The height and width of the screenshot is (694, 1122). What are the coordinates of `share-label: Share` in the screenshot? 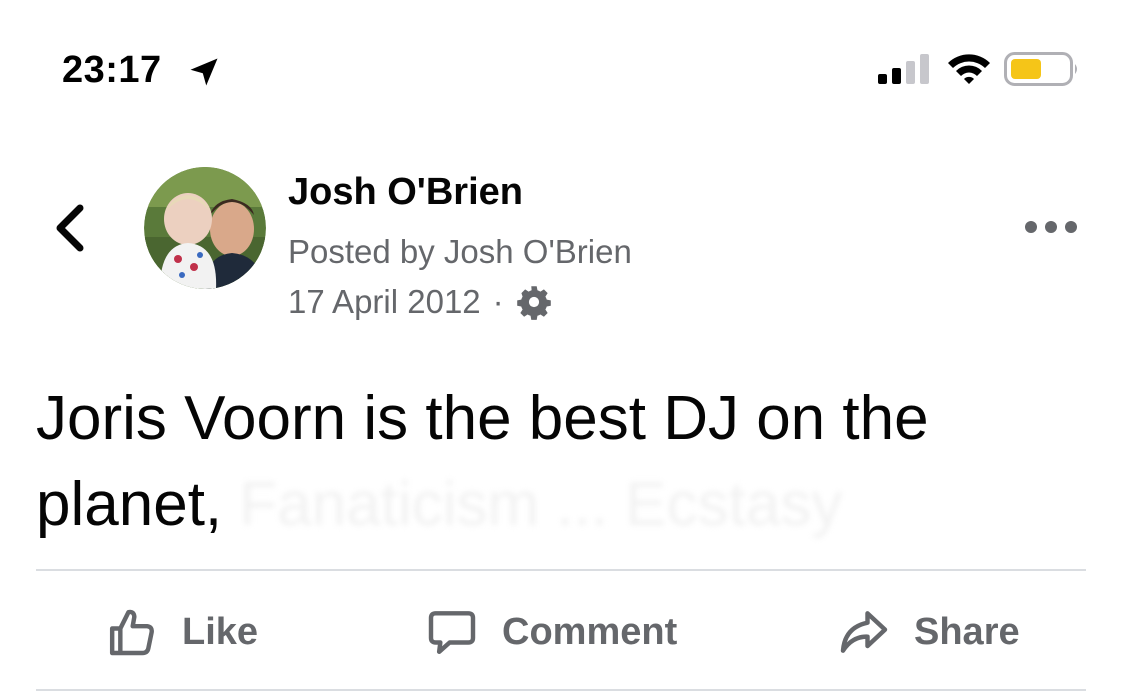 It's located at (967, 631).